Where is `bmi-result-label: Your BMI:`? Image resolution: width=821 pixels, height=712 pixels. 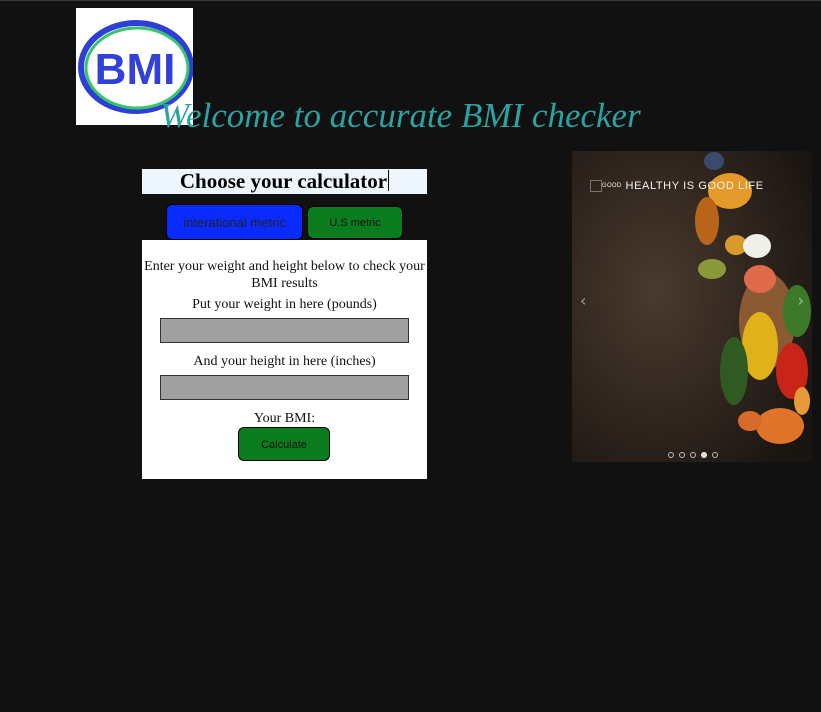
bmi-result-label: Your BMI: is located at coordinates (284, 418).